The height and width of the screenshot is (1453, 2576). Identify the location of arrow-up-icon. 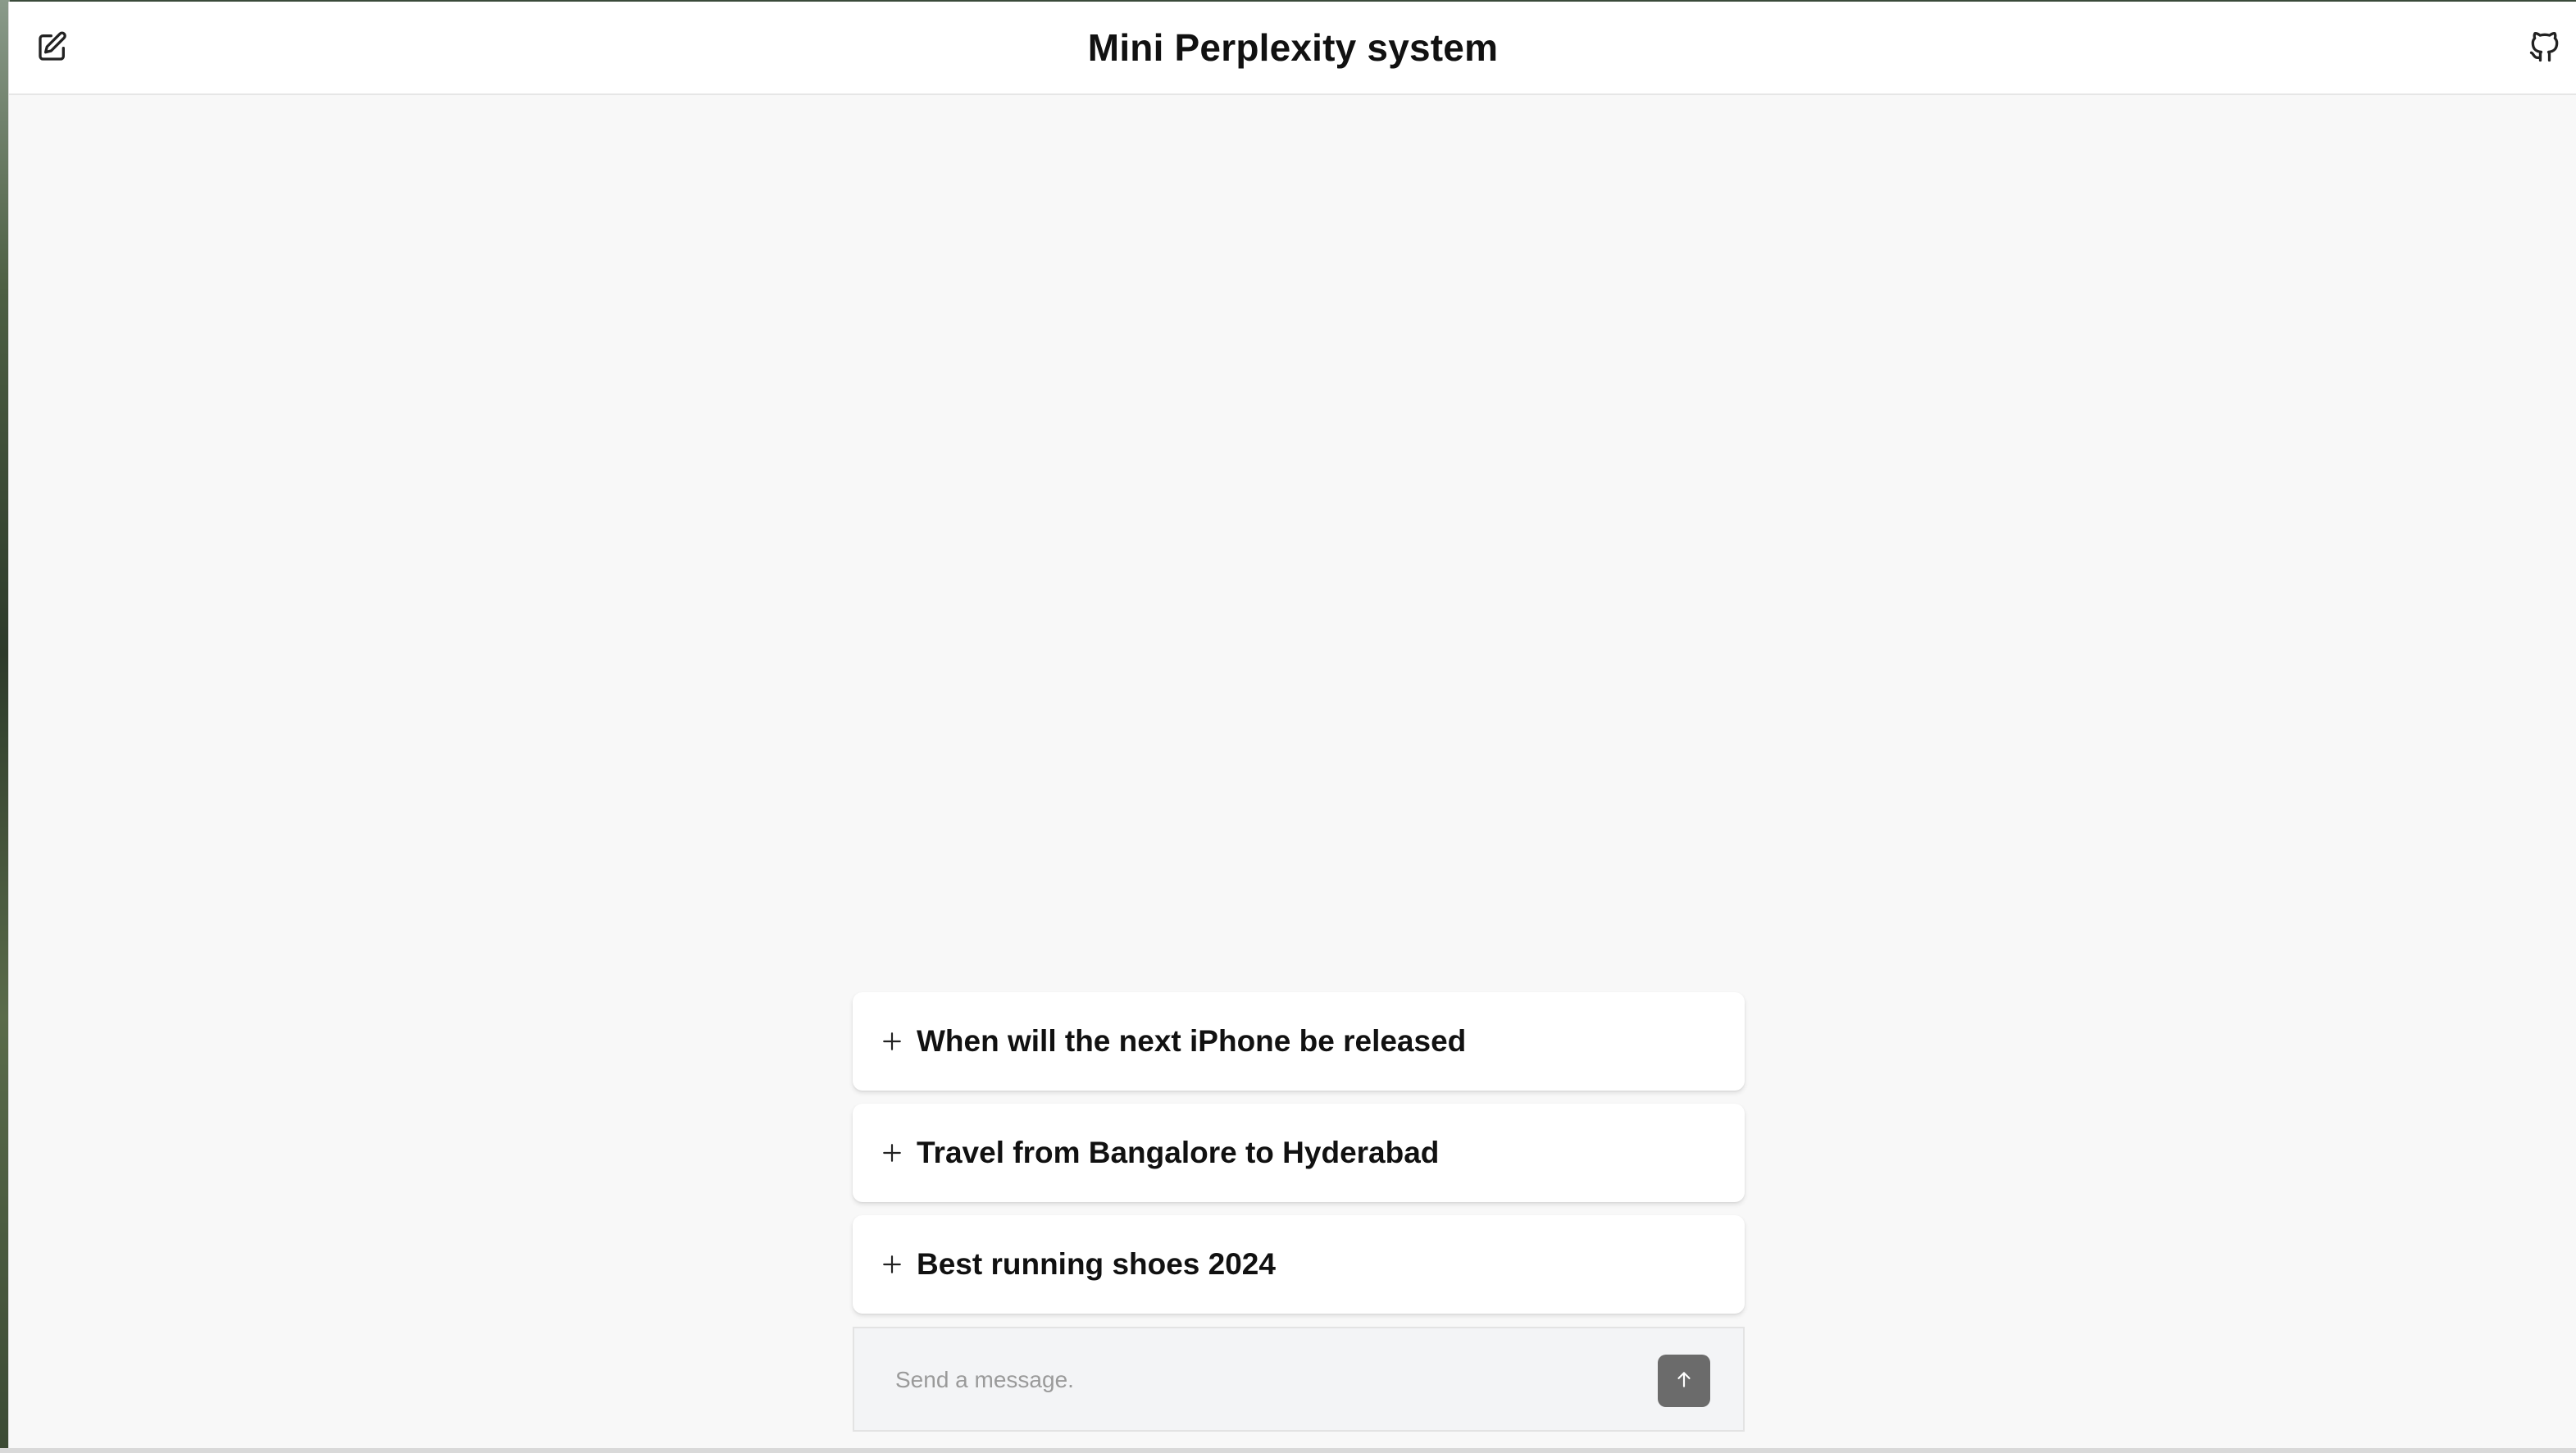
(1684, 1381).